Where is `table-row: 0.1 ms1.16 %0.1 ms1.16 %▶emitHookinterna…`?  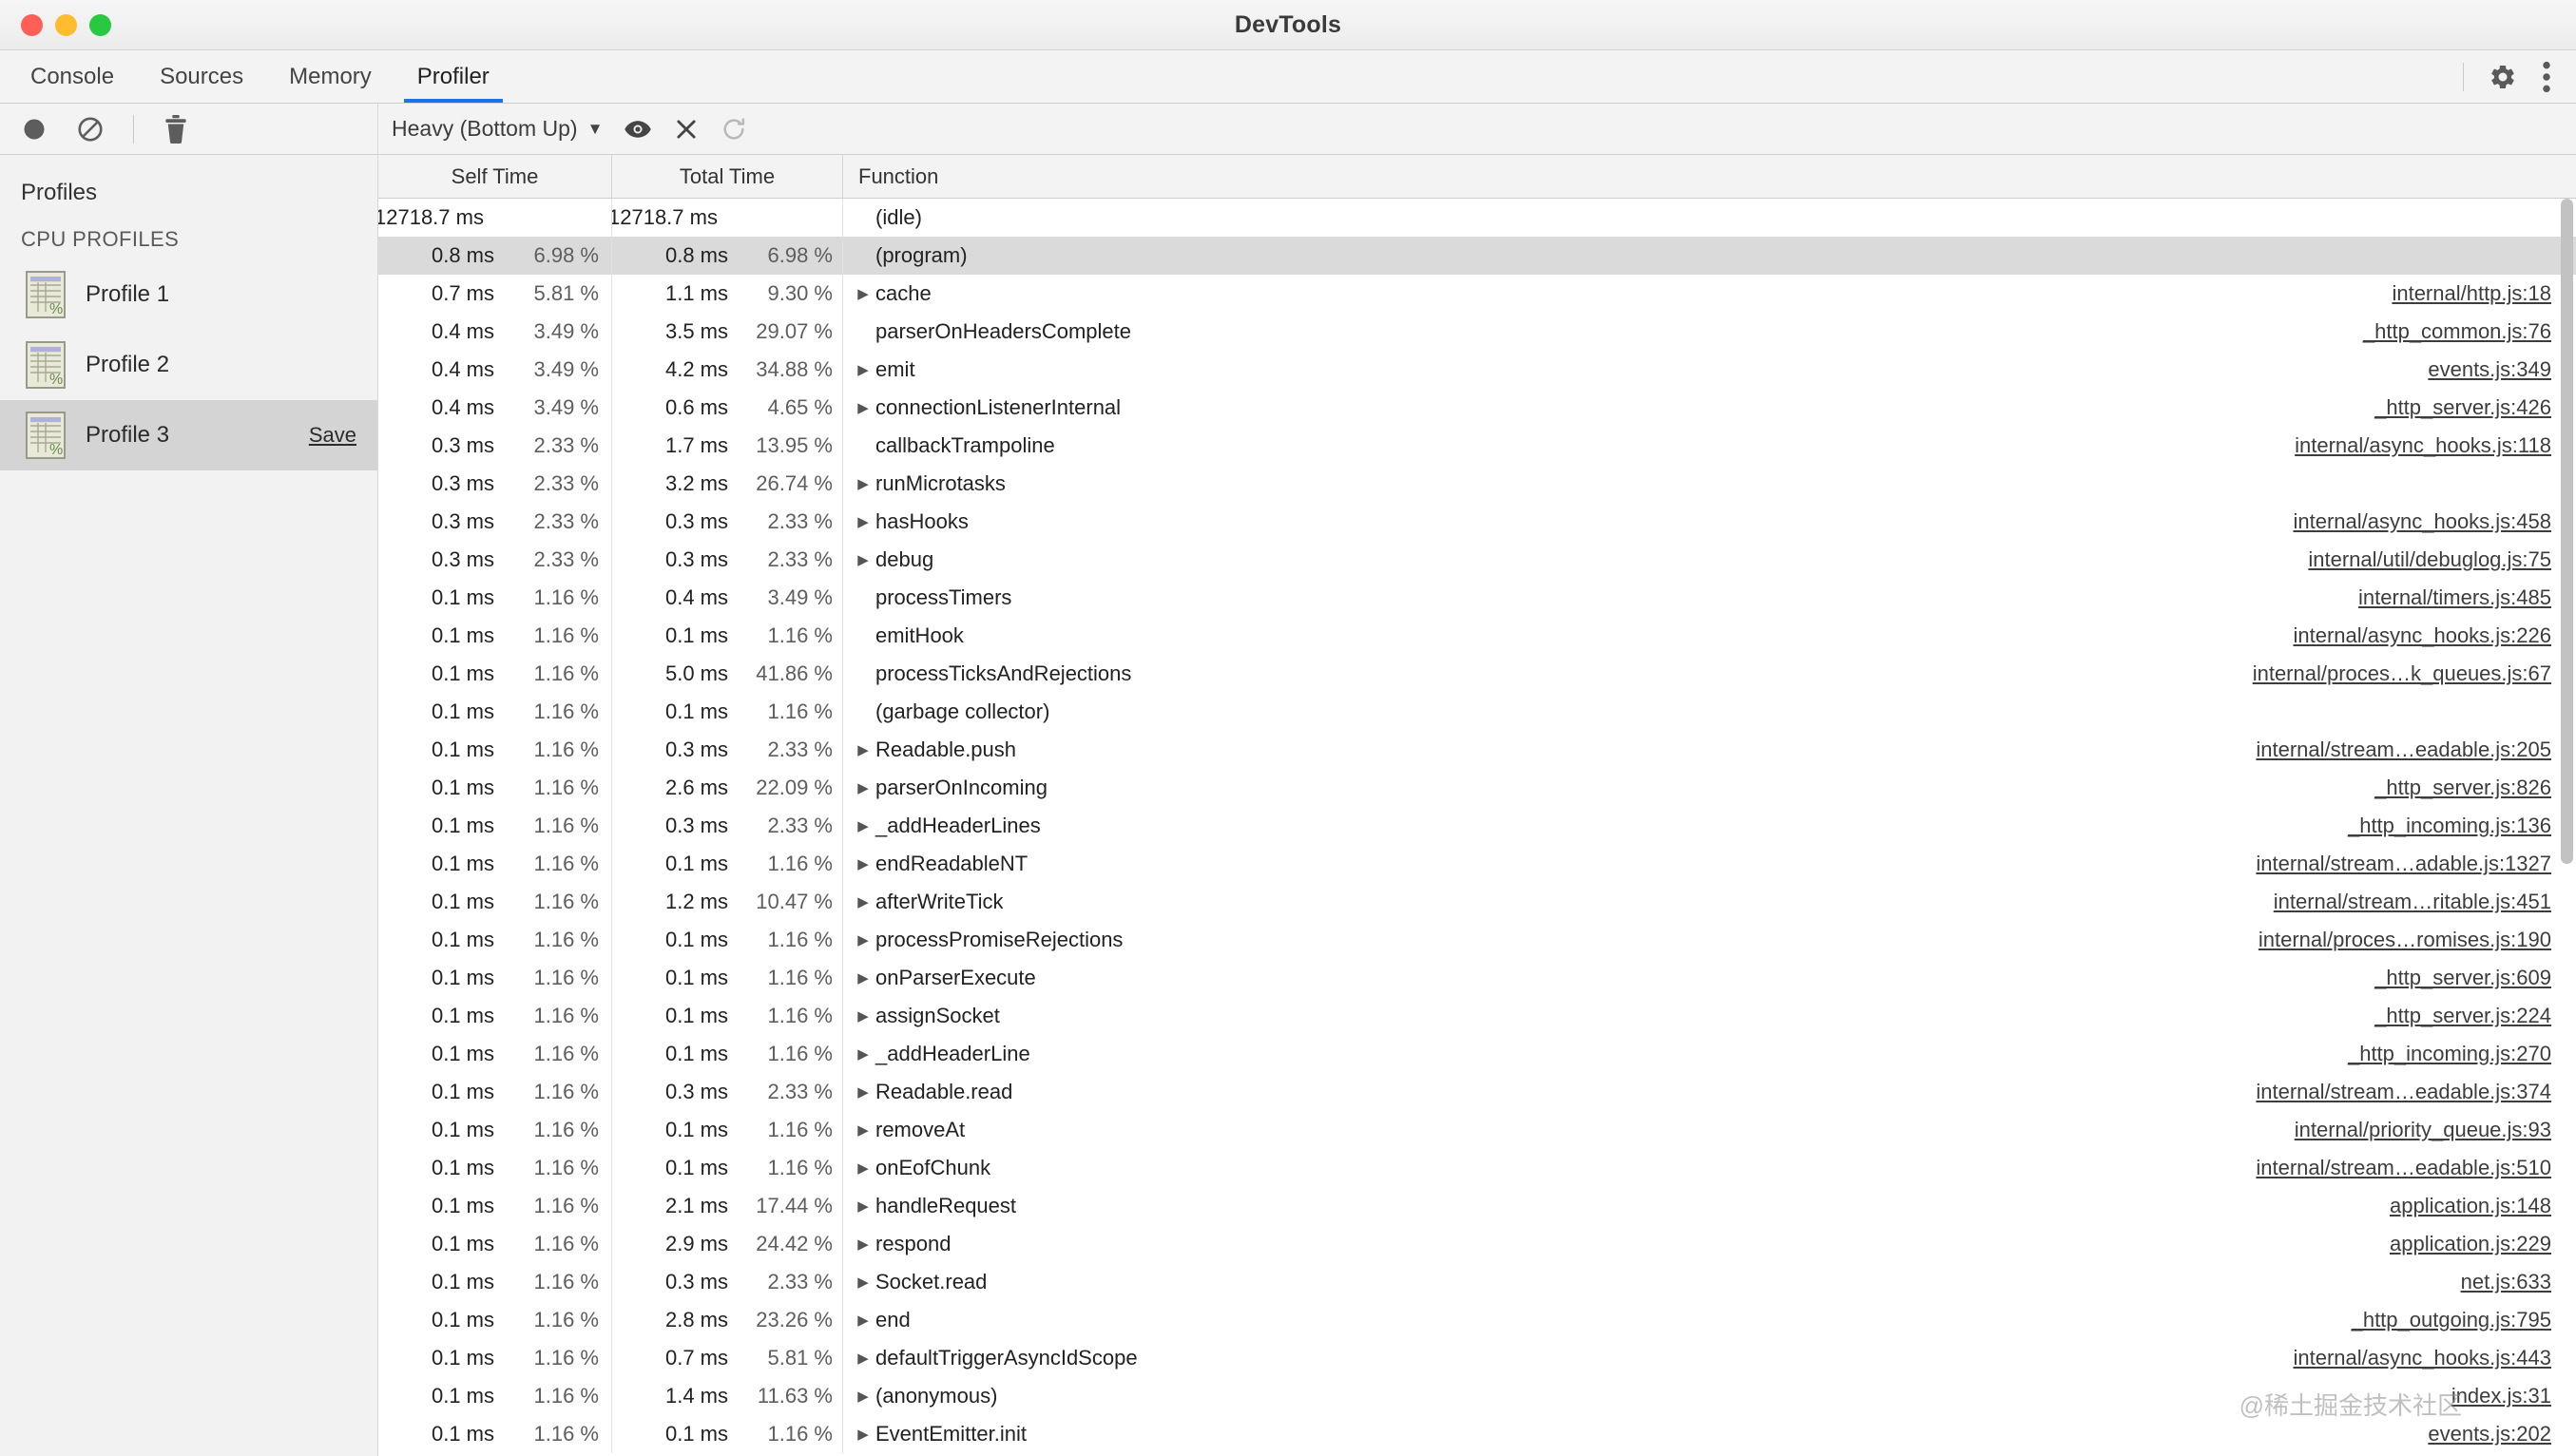 table-row: 0.1 ms1.16 %0.1 ms1.16 %▶emitHookinterna… is located at coordinates (1477, 636).